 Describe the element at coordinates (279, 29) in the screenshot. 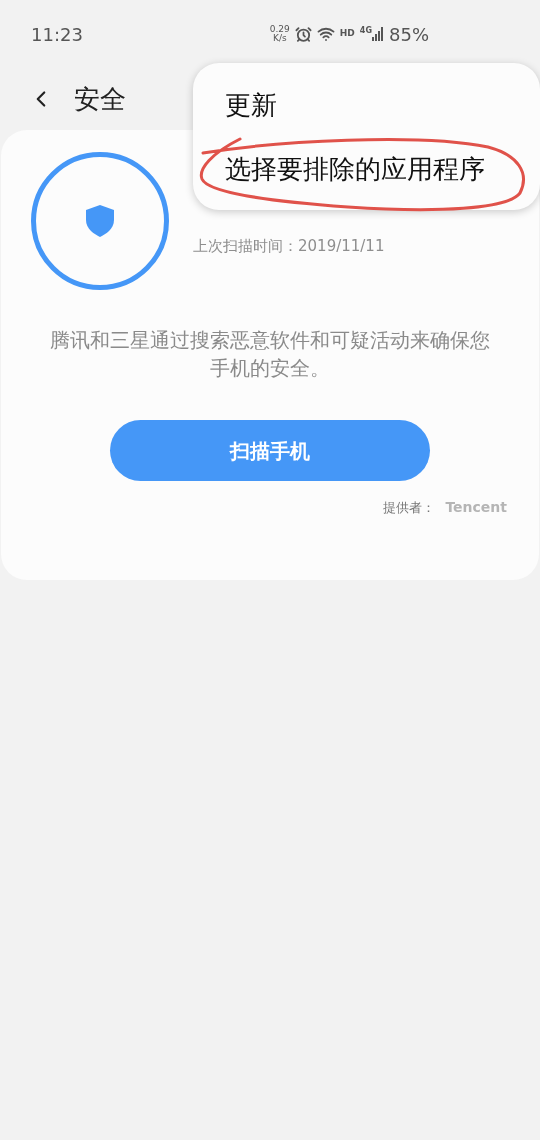

I see `network-speed: 0.29` at that location.